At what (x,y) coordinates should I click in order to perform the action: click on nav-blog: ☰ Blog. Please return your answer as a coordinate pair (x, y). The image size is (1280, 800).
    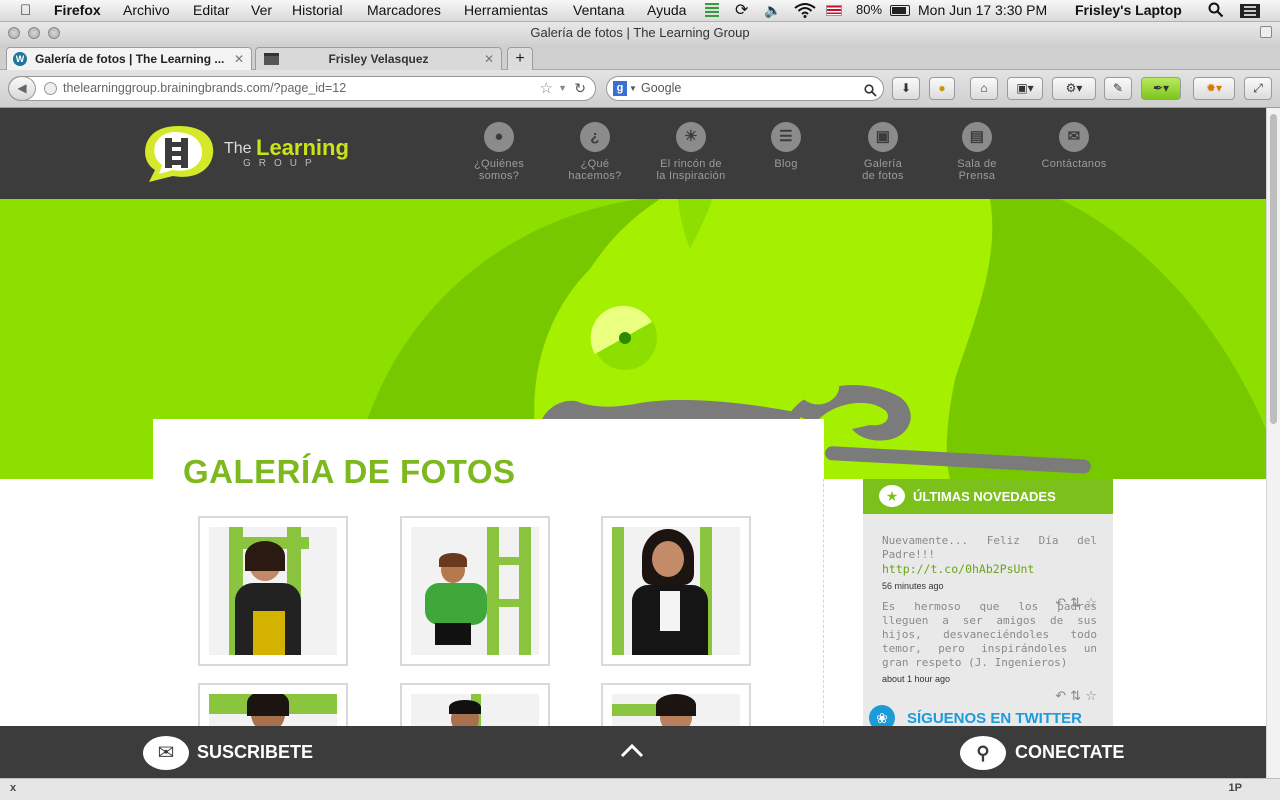
    Looking at the image, I should click on (786, 146).